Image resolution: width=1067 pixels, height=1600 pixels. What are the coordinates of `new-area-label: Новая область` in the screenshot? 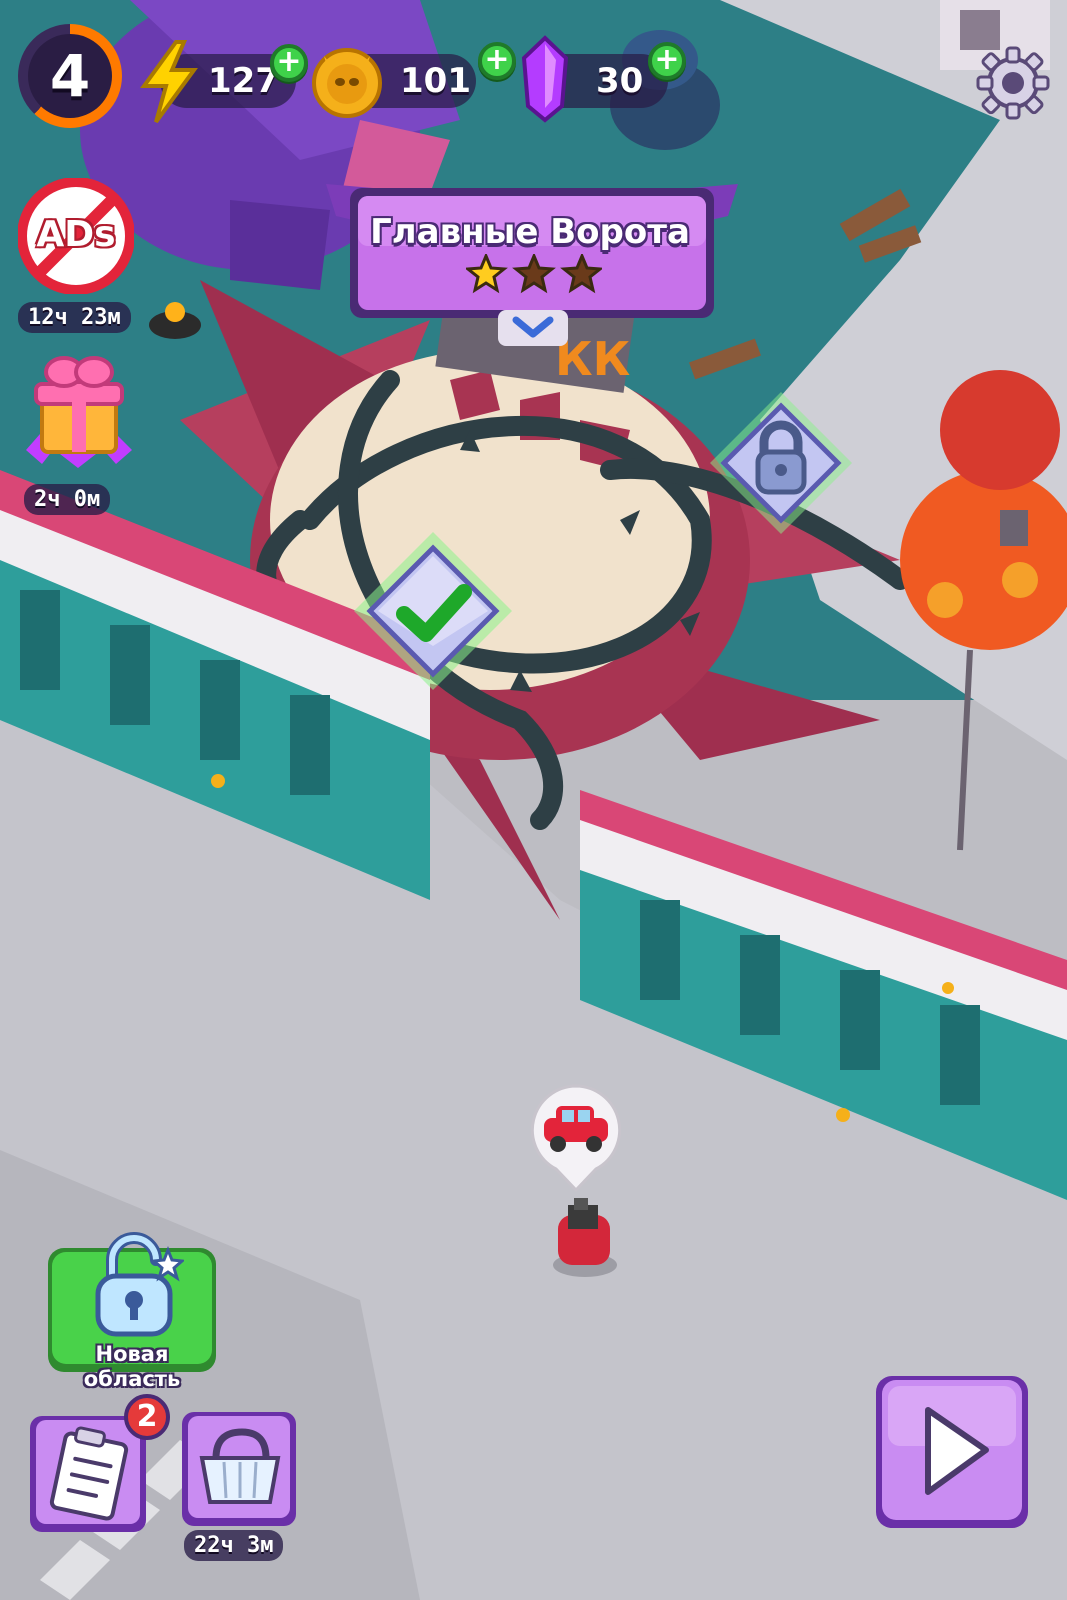 It's located at (132, 1366).